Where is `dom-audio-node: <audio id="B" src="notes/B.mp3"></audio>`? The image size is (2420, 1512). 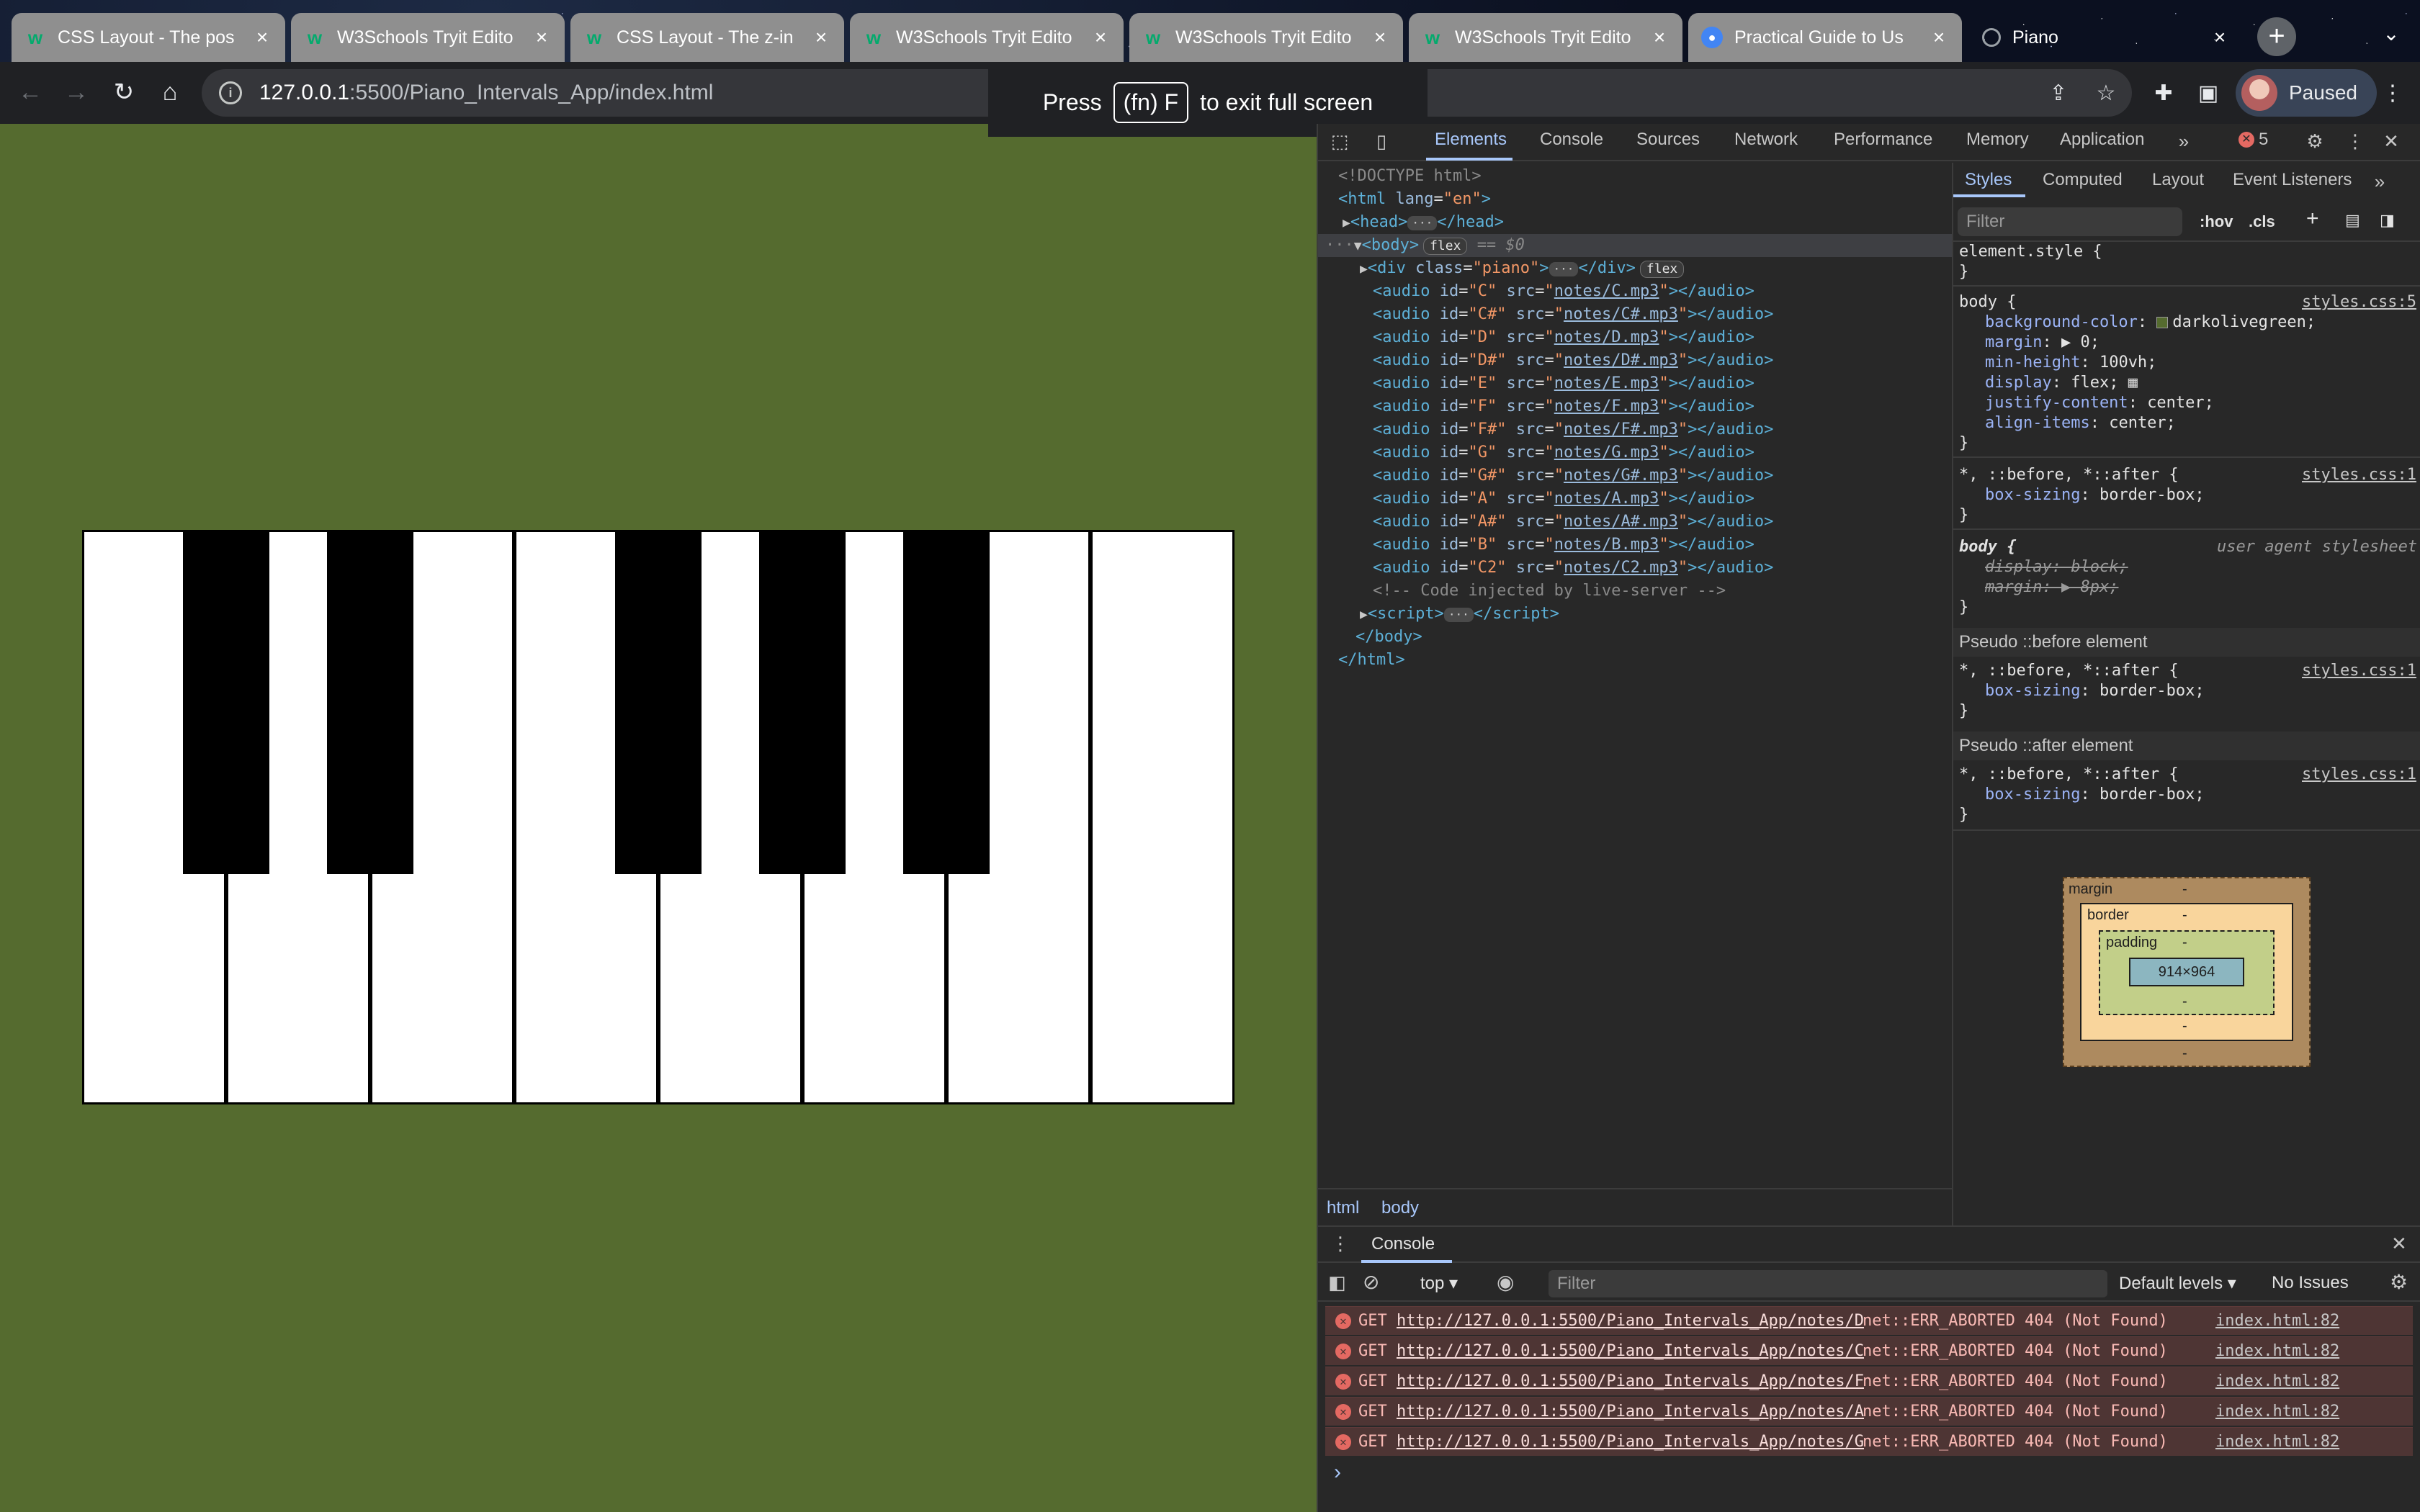 dom-audio-node: <audio id="B" src="notes/B.mp3"></audio> is located at coordinates (1563, 545).